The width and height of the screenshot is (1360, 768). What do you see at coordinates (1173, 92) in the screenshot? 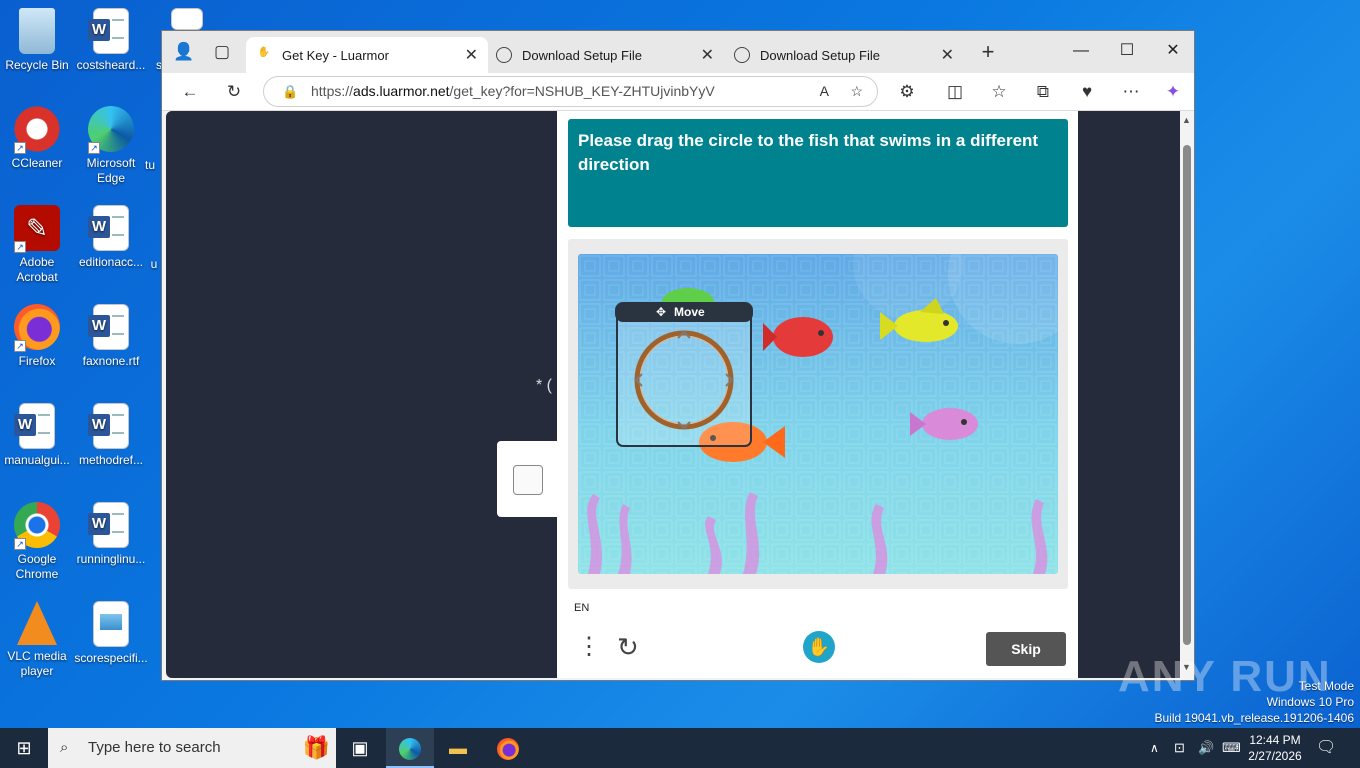
I see `copilot-icon: ✦` at bounding box center [1173, 92].